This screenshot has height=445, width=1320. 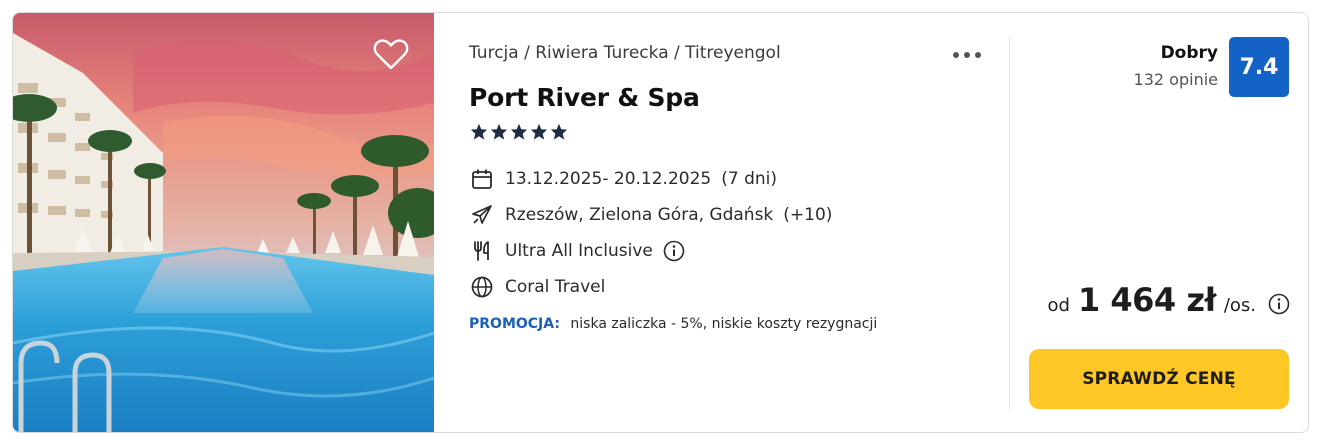 What do you see at coordinates (639, 215) in the screenshot?
I see `departure-cities: Rzeszów, Zielona Góra, Gdańsk` at bounding box center [639, 215].